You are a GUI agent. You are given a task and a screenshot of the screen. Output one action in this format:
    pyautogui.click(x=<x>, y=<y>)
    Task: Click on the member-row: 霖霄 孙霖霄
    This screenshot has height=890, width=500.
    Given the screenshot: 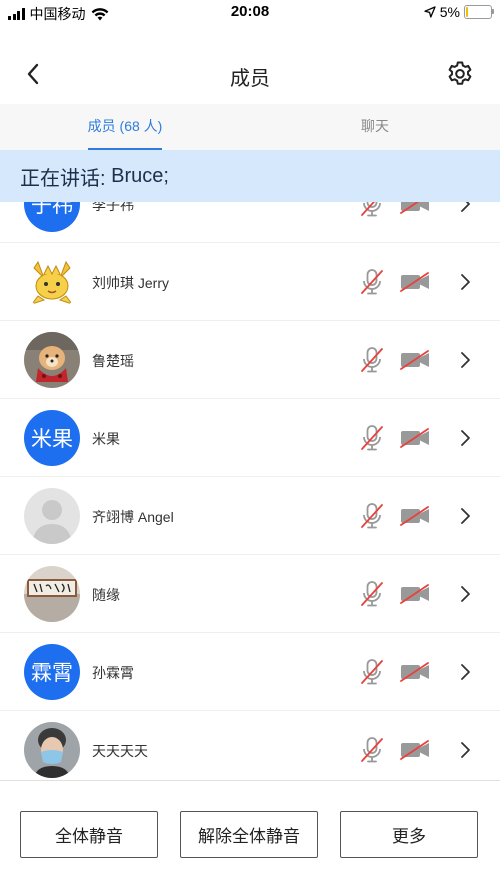 What is the action you would take?
    pyautogui.click(x=250, y=672)
    